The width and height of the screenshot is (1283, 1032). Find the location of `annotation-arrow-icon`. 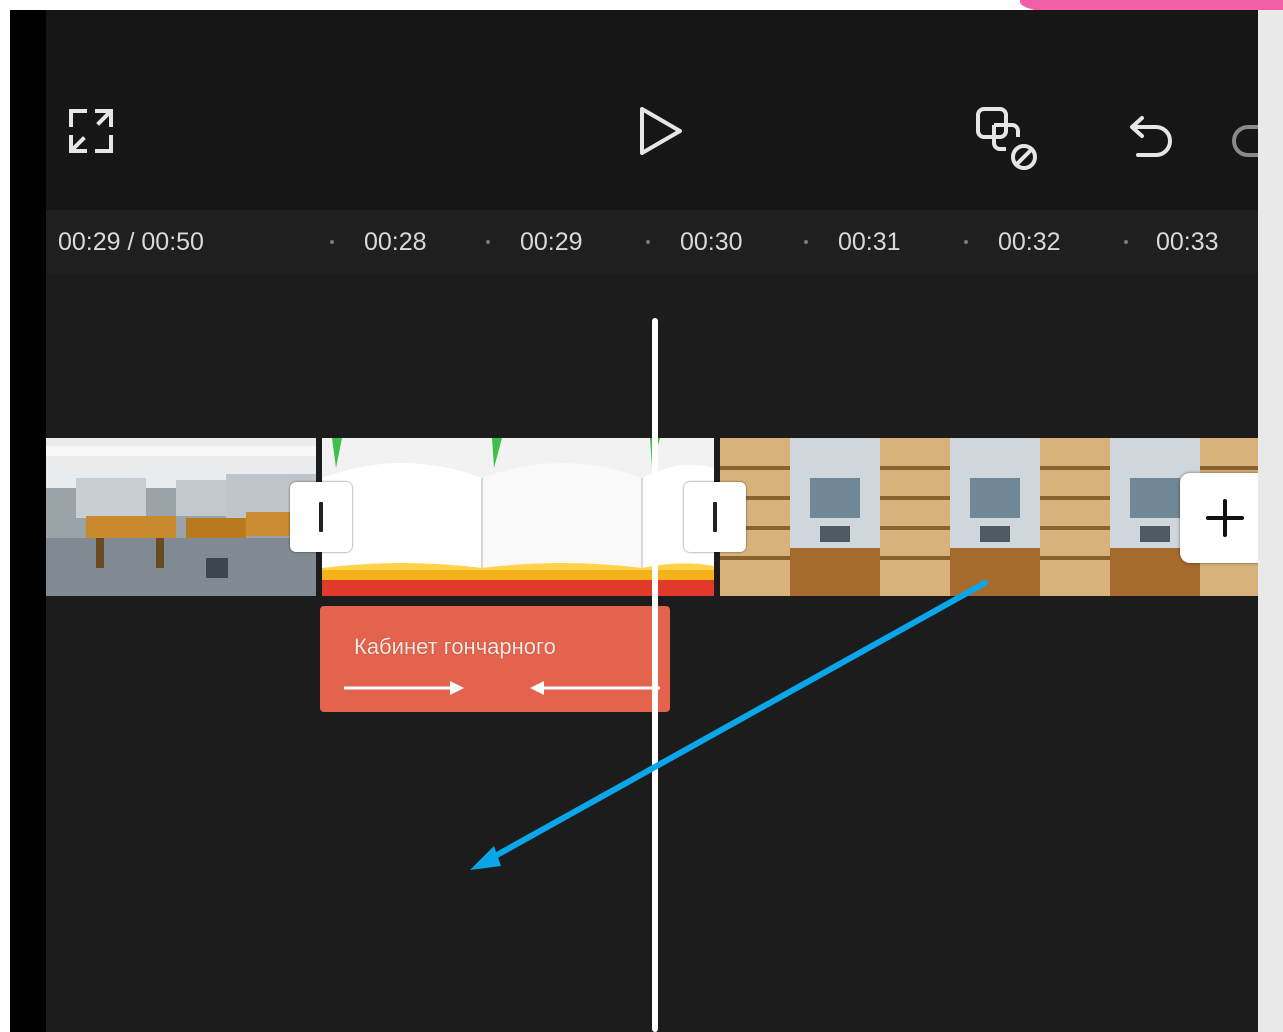

annotation-arrow-icon is located at coordinates (736, 721).